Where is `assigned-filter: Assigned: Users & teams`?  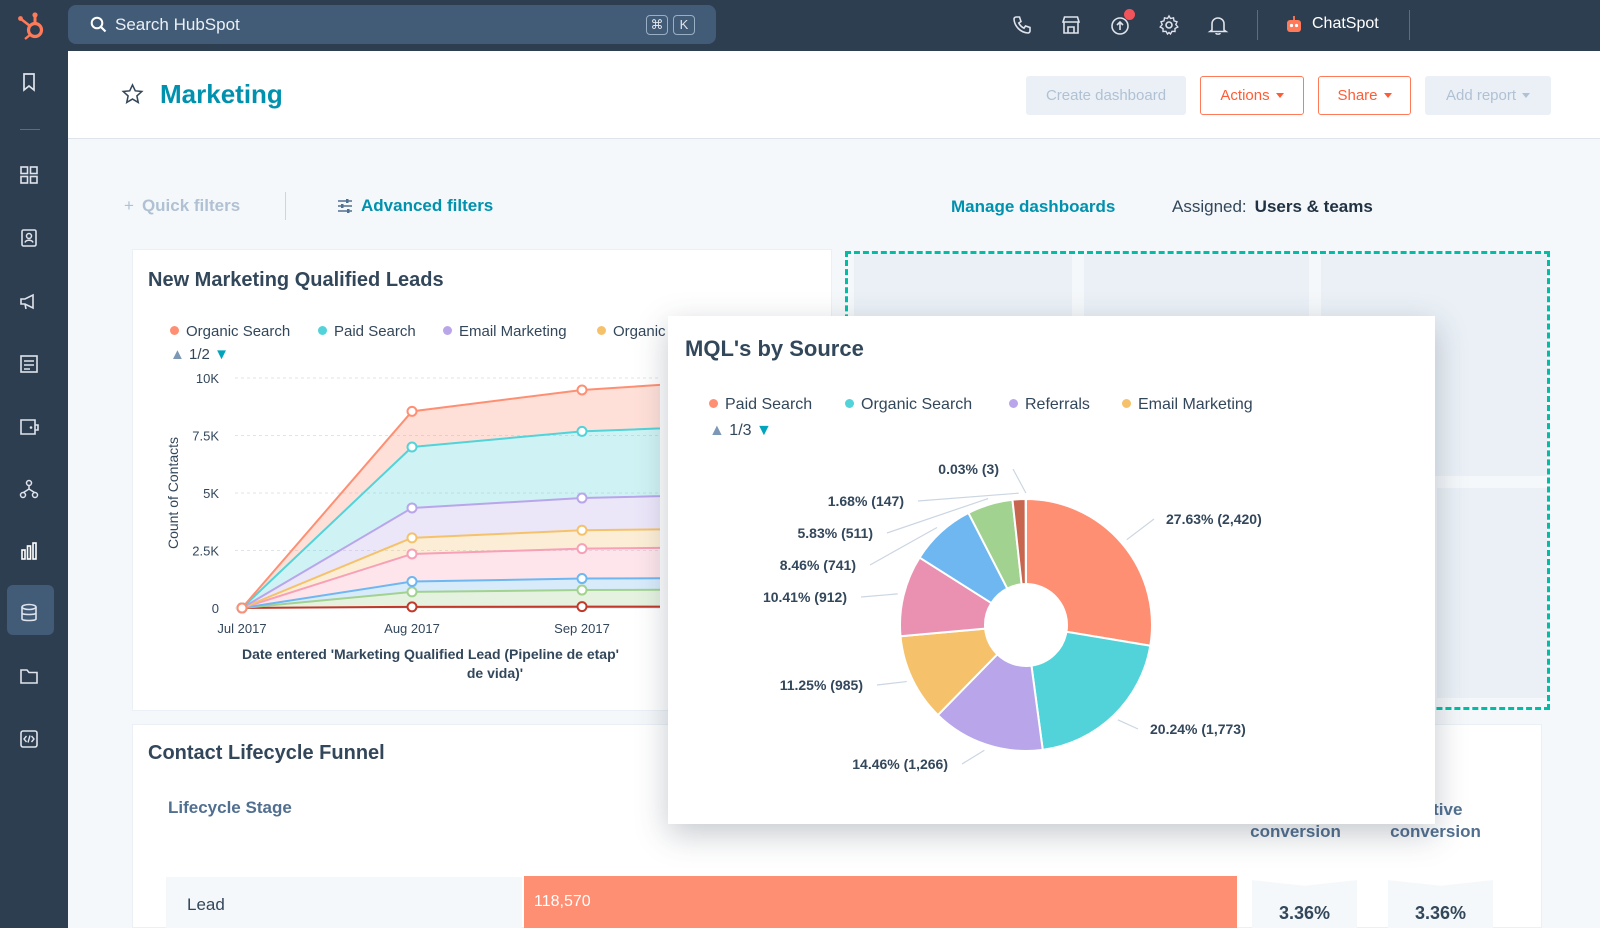 assigned-filter: Assigned: Users & teams is located at coordinates (1272, 207).